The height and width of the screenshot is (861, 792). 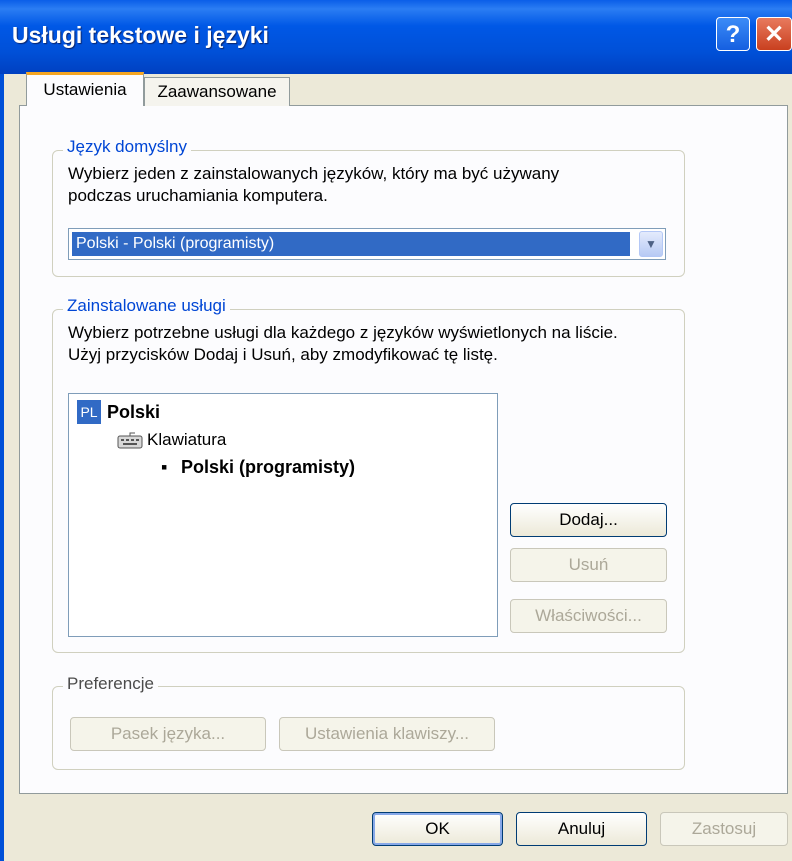 What do you see at coordinates (140, 35) in the screenshot?
I see `window-title: Usługi tekstowe i języki` at bounding box center [140, 35].